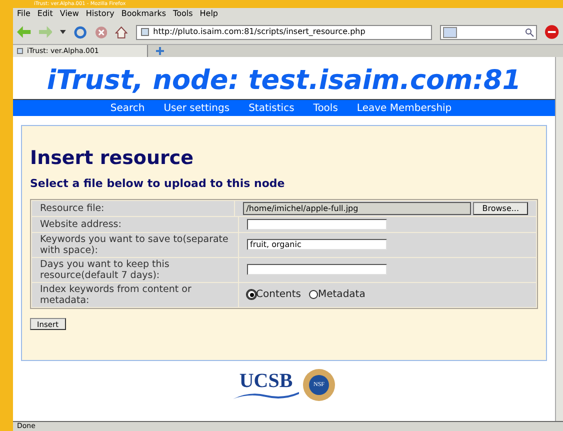 The image size is (563, 431). Describe the element at coordinates (112, 158) in the screenshot. I see `page-heading: Insert resource` at that location.